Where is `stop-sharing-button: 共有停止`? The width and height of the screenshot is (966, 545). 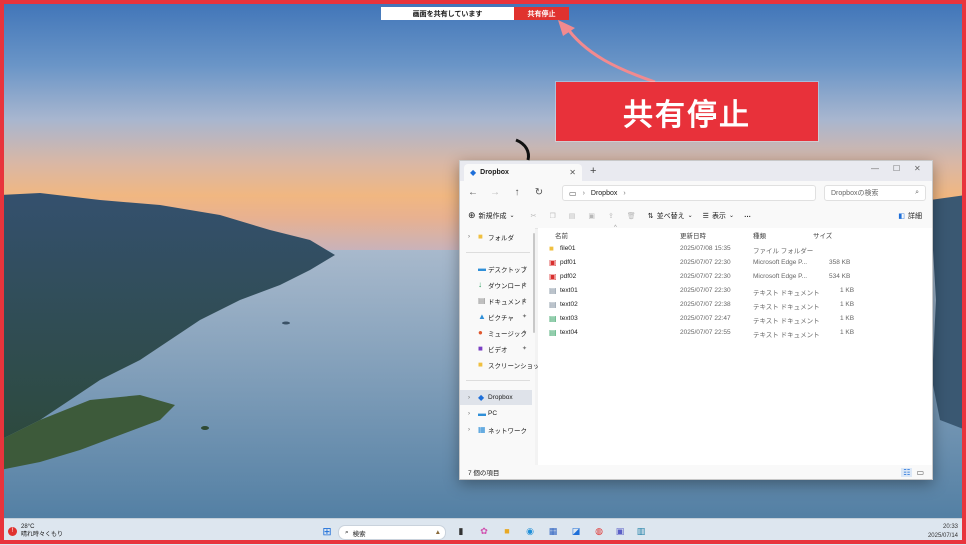 stop-sharing-button: 共有停止 is located at coordinates (541, 13).